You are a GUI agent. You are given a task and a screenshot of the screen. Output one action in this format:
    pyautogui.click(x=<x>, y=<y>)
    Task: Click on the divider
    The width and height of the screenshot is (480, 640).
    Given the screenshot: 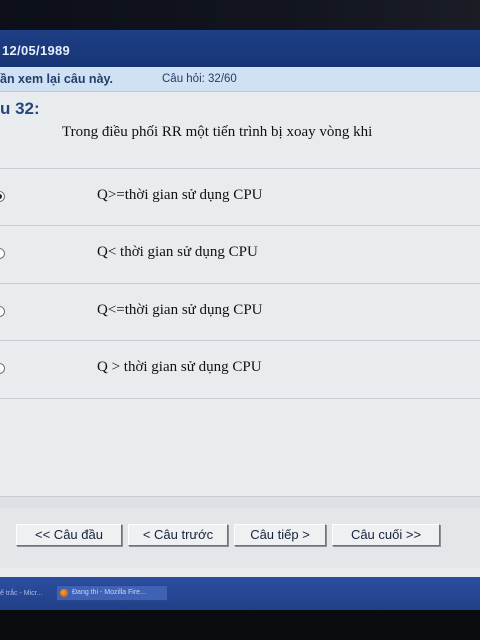 What is the action you would take?
    pyautogui.click(x=240, y=398)
    